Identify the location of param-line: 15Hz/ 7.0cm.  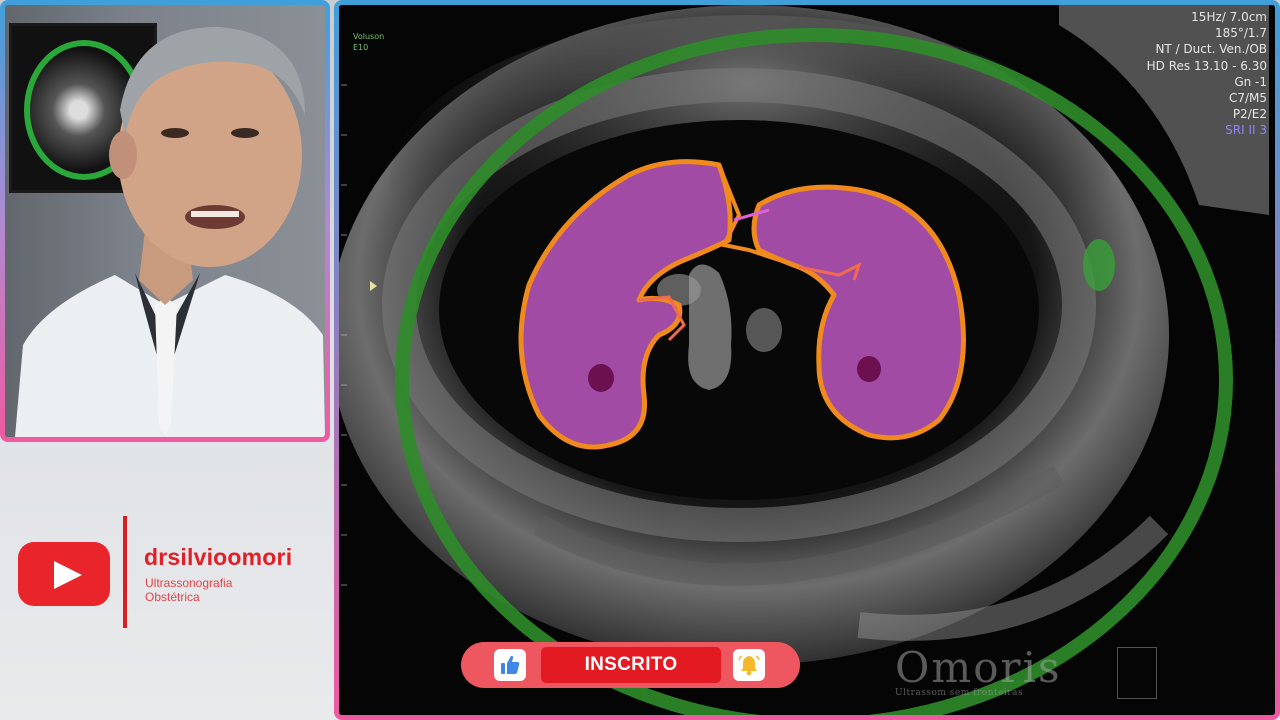
(1229, 17).